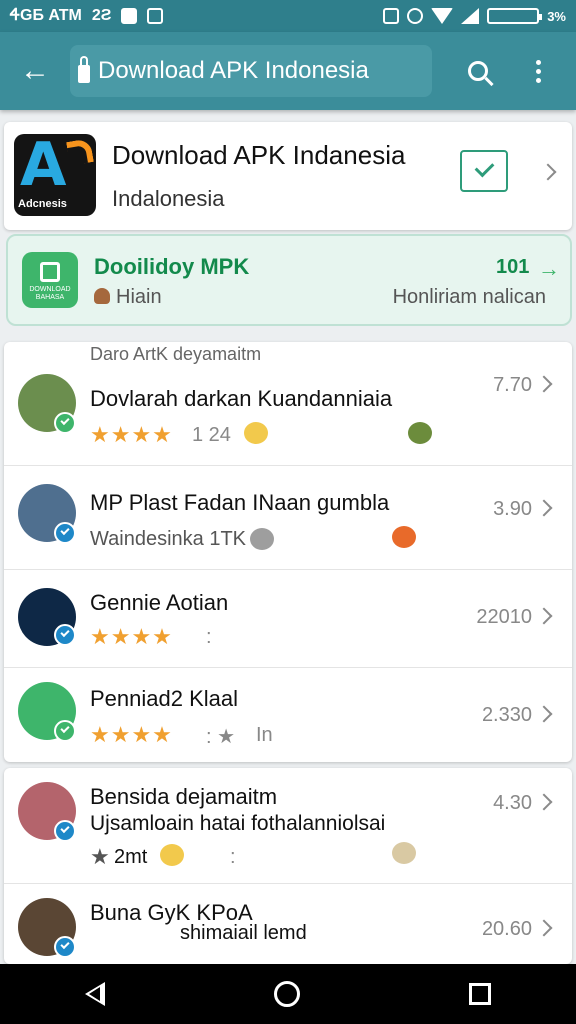  Describe the element at coordinates (46, 15) in the screenshot. I see `status-carrier-text: ᏎGБ ATM` at that location.